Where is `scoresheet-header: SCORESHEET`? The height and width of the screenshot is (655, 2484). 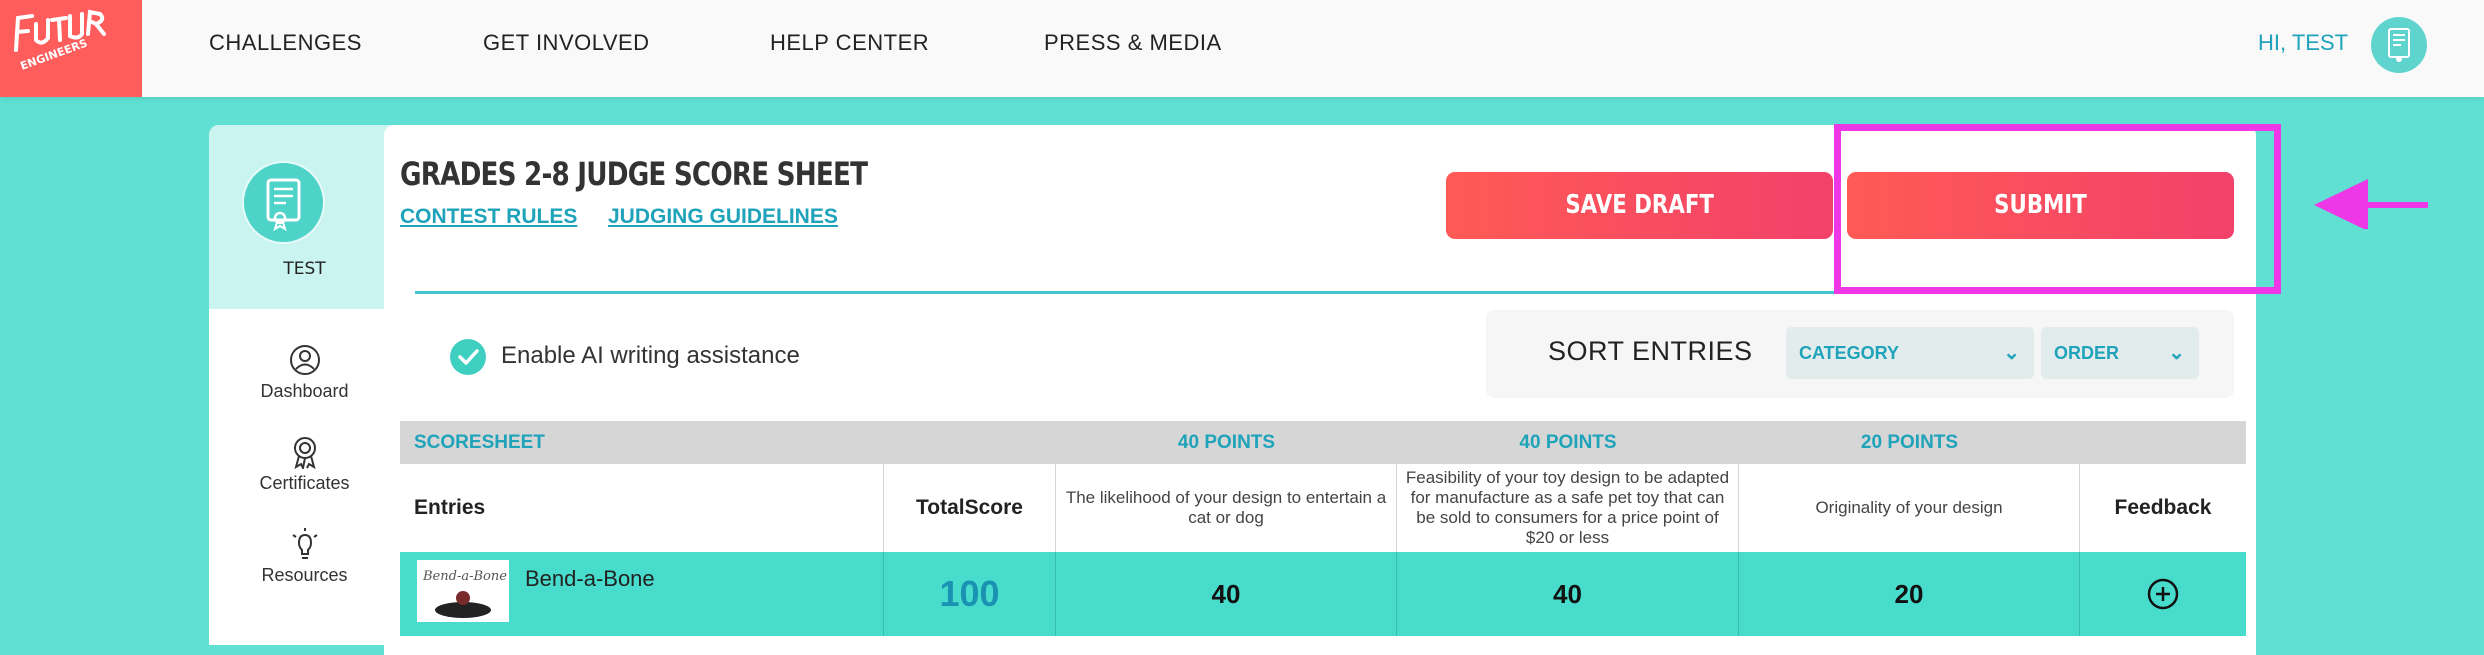 scoresheet-header: SCORESHEET is located at coordinates (479, 442).